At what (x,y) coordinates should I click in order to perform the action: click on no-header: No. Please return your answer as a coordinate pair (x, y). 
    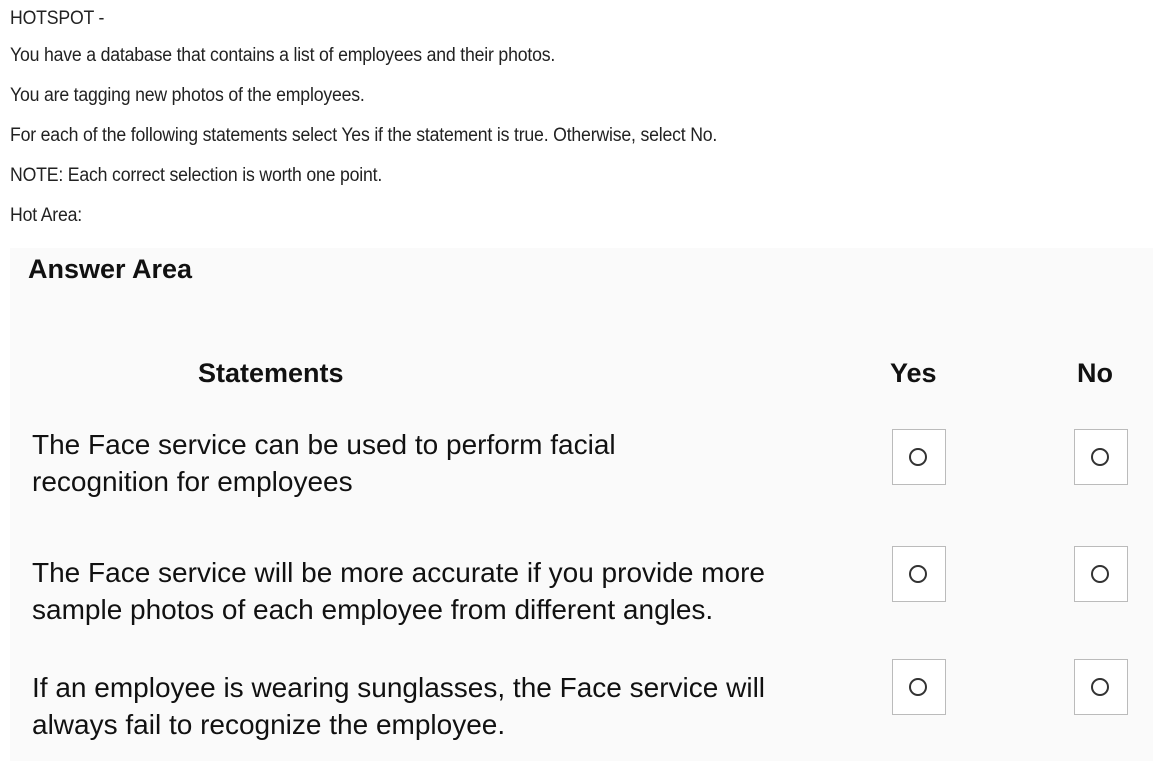
    Looking at the image, I should click on (1095, 373).